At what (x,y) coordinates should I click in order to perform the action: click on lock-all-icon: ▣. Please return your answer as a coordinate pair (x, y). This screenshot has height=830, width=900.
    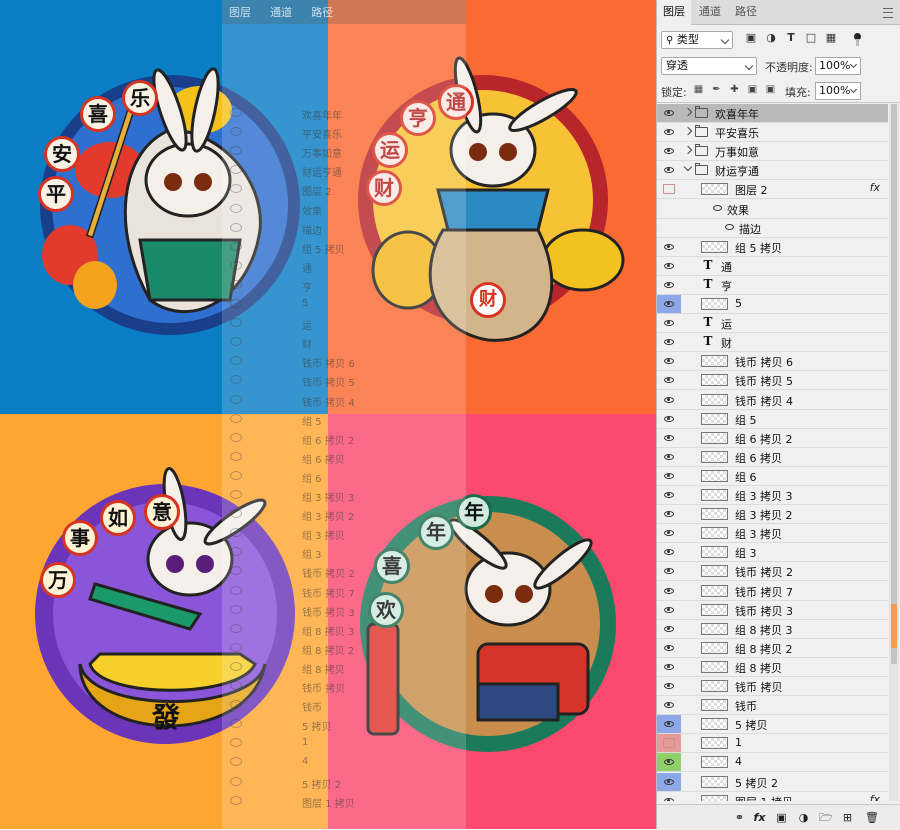
    Looking at the image, I should click on (770, 89).